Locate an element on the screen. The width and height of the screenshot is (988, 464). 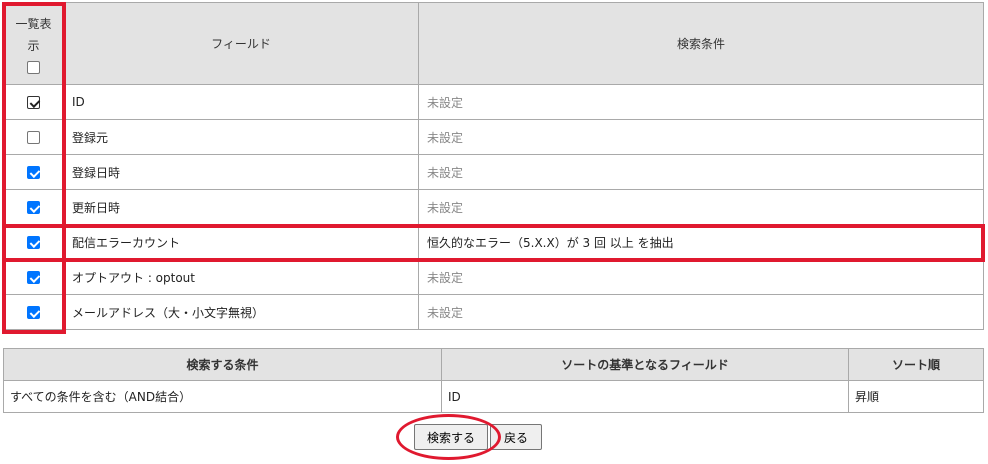
search-settings-header-row: 検索する条件 ソートの基準となるフィールド ソート順 is located at coordinates (493, 364).